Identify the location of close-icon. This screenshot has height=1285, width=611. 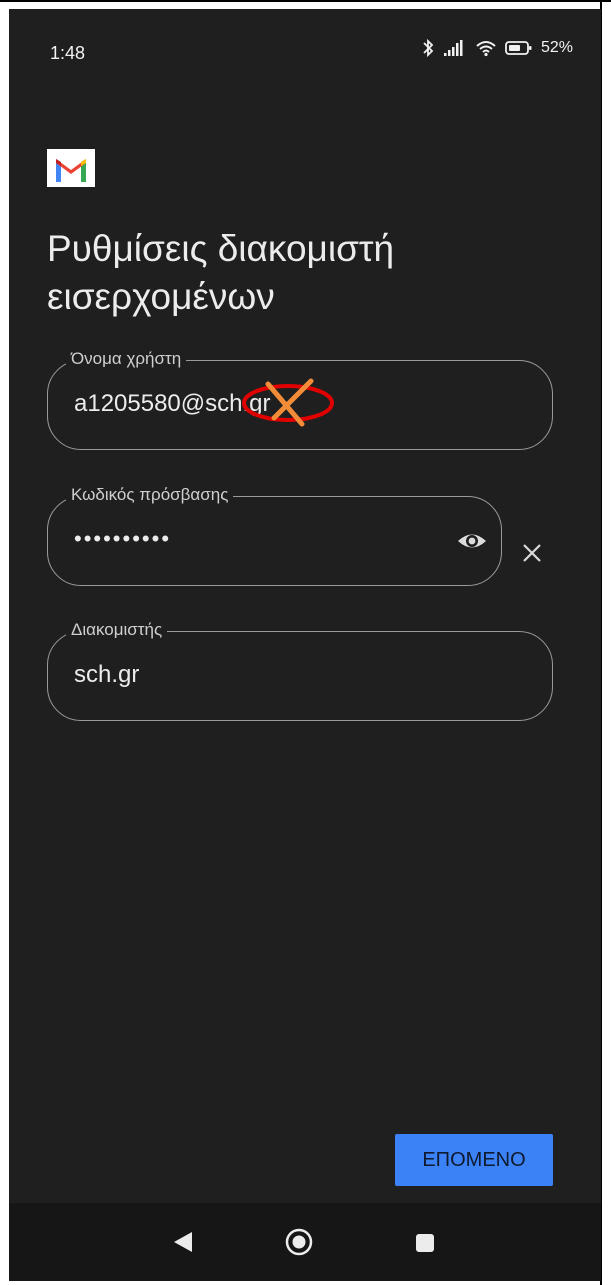
(532, 553).